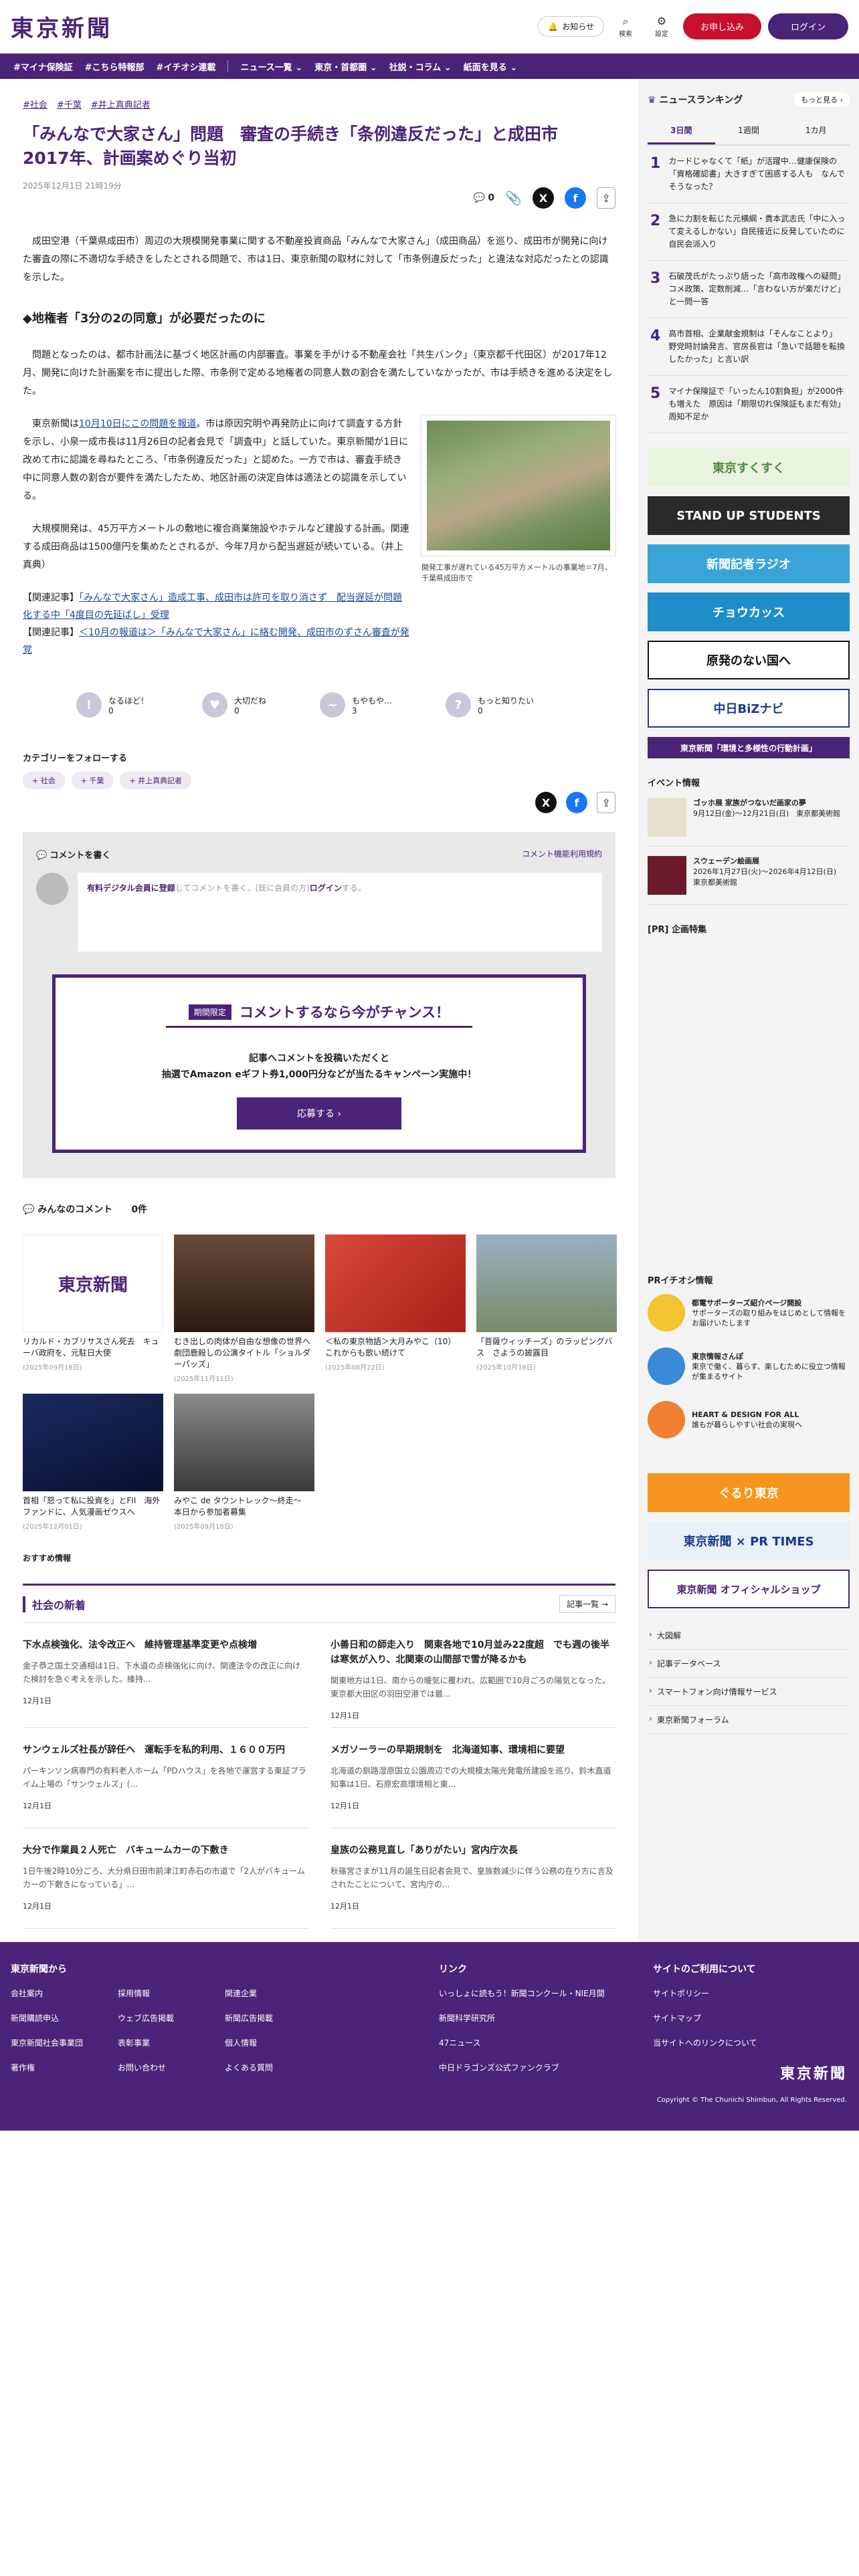 This screenshot has width=859, height=2576. What do you see at coordinates (64, 1993) in the screenshot?
I see `footer-link: 会社案内` at bounding box center [64, 1993].